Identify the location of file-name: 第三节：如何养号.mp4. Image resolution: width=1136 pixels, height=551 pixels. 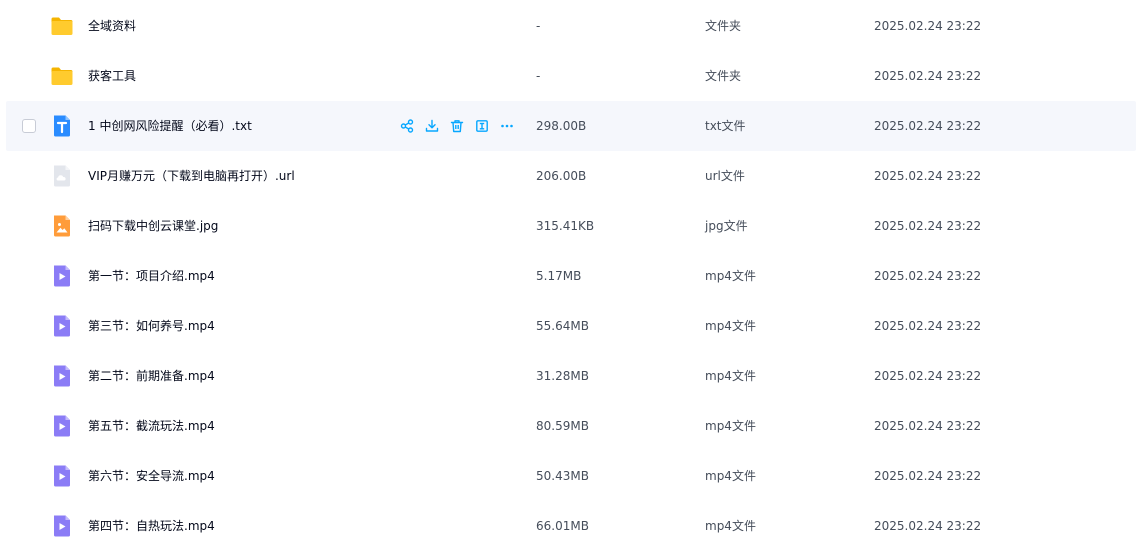
(151, 326).